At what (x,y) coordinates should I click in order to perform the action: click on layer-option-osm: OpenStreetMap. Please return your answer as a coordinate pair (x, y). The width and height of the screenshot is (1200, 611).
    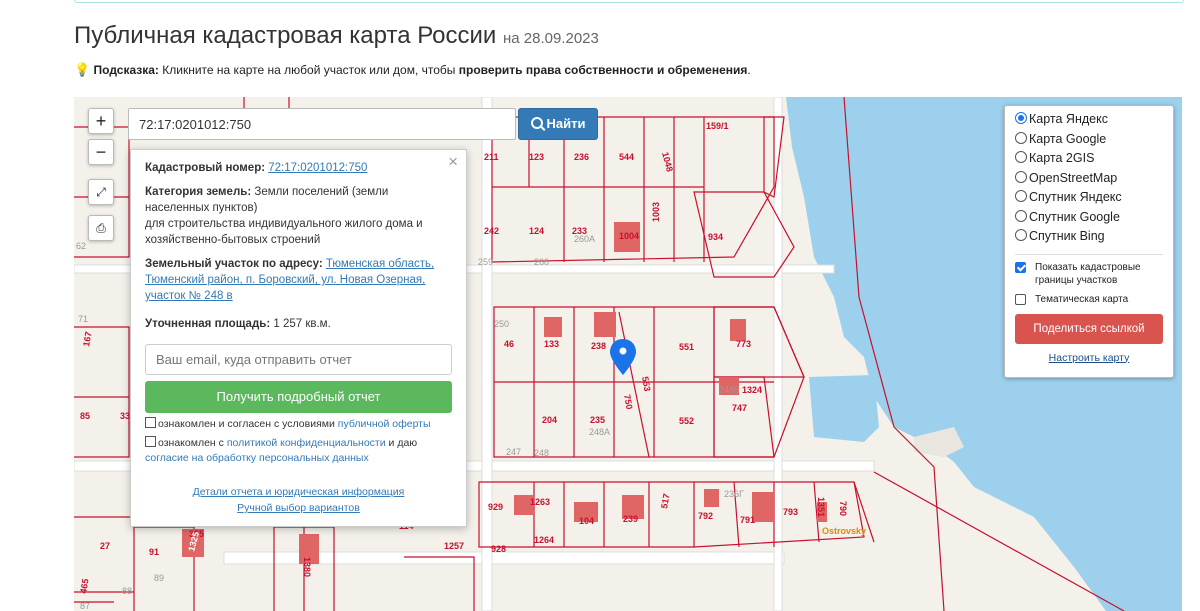
    Looking at the image, I should click on (1089, 180).